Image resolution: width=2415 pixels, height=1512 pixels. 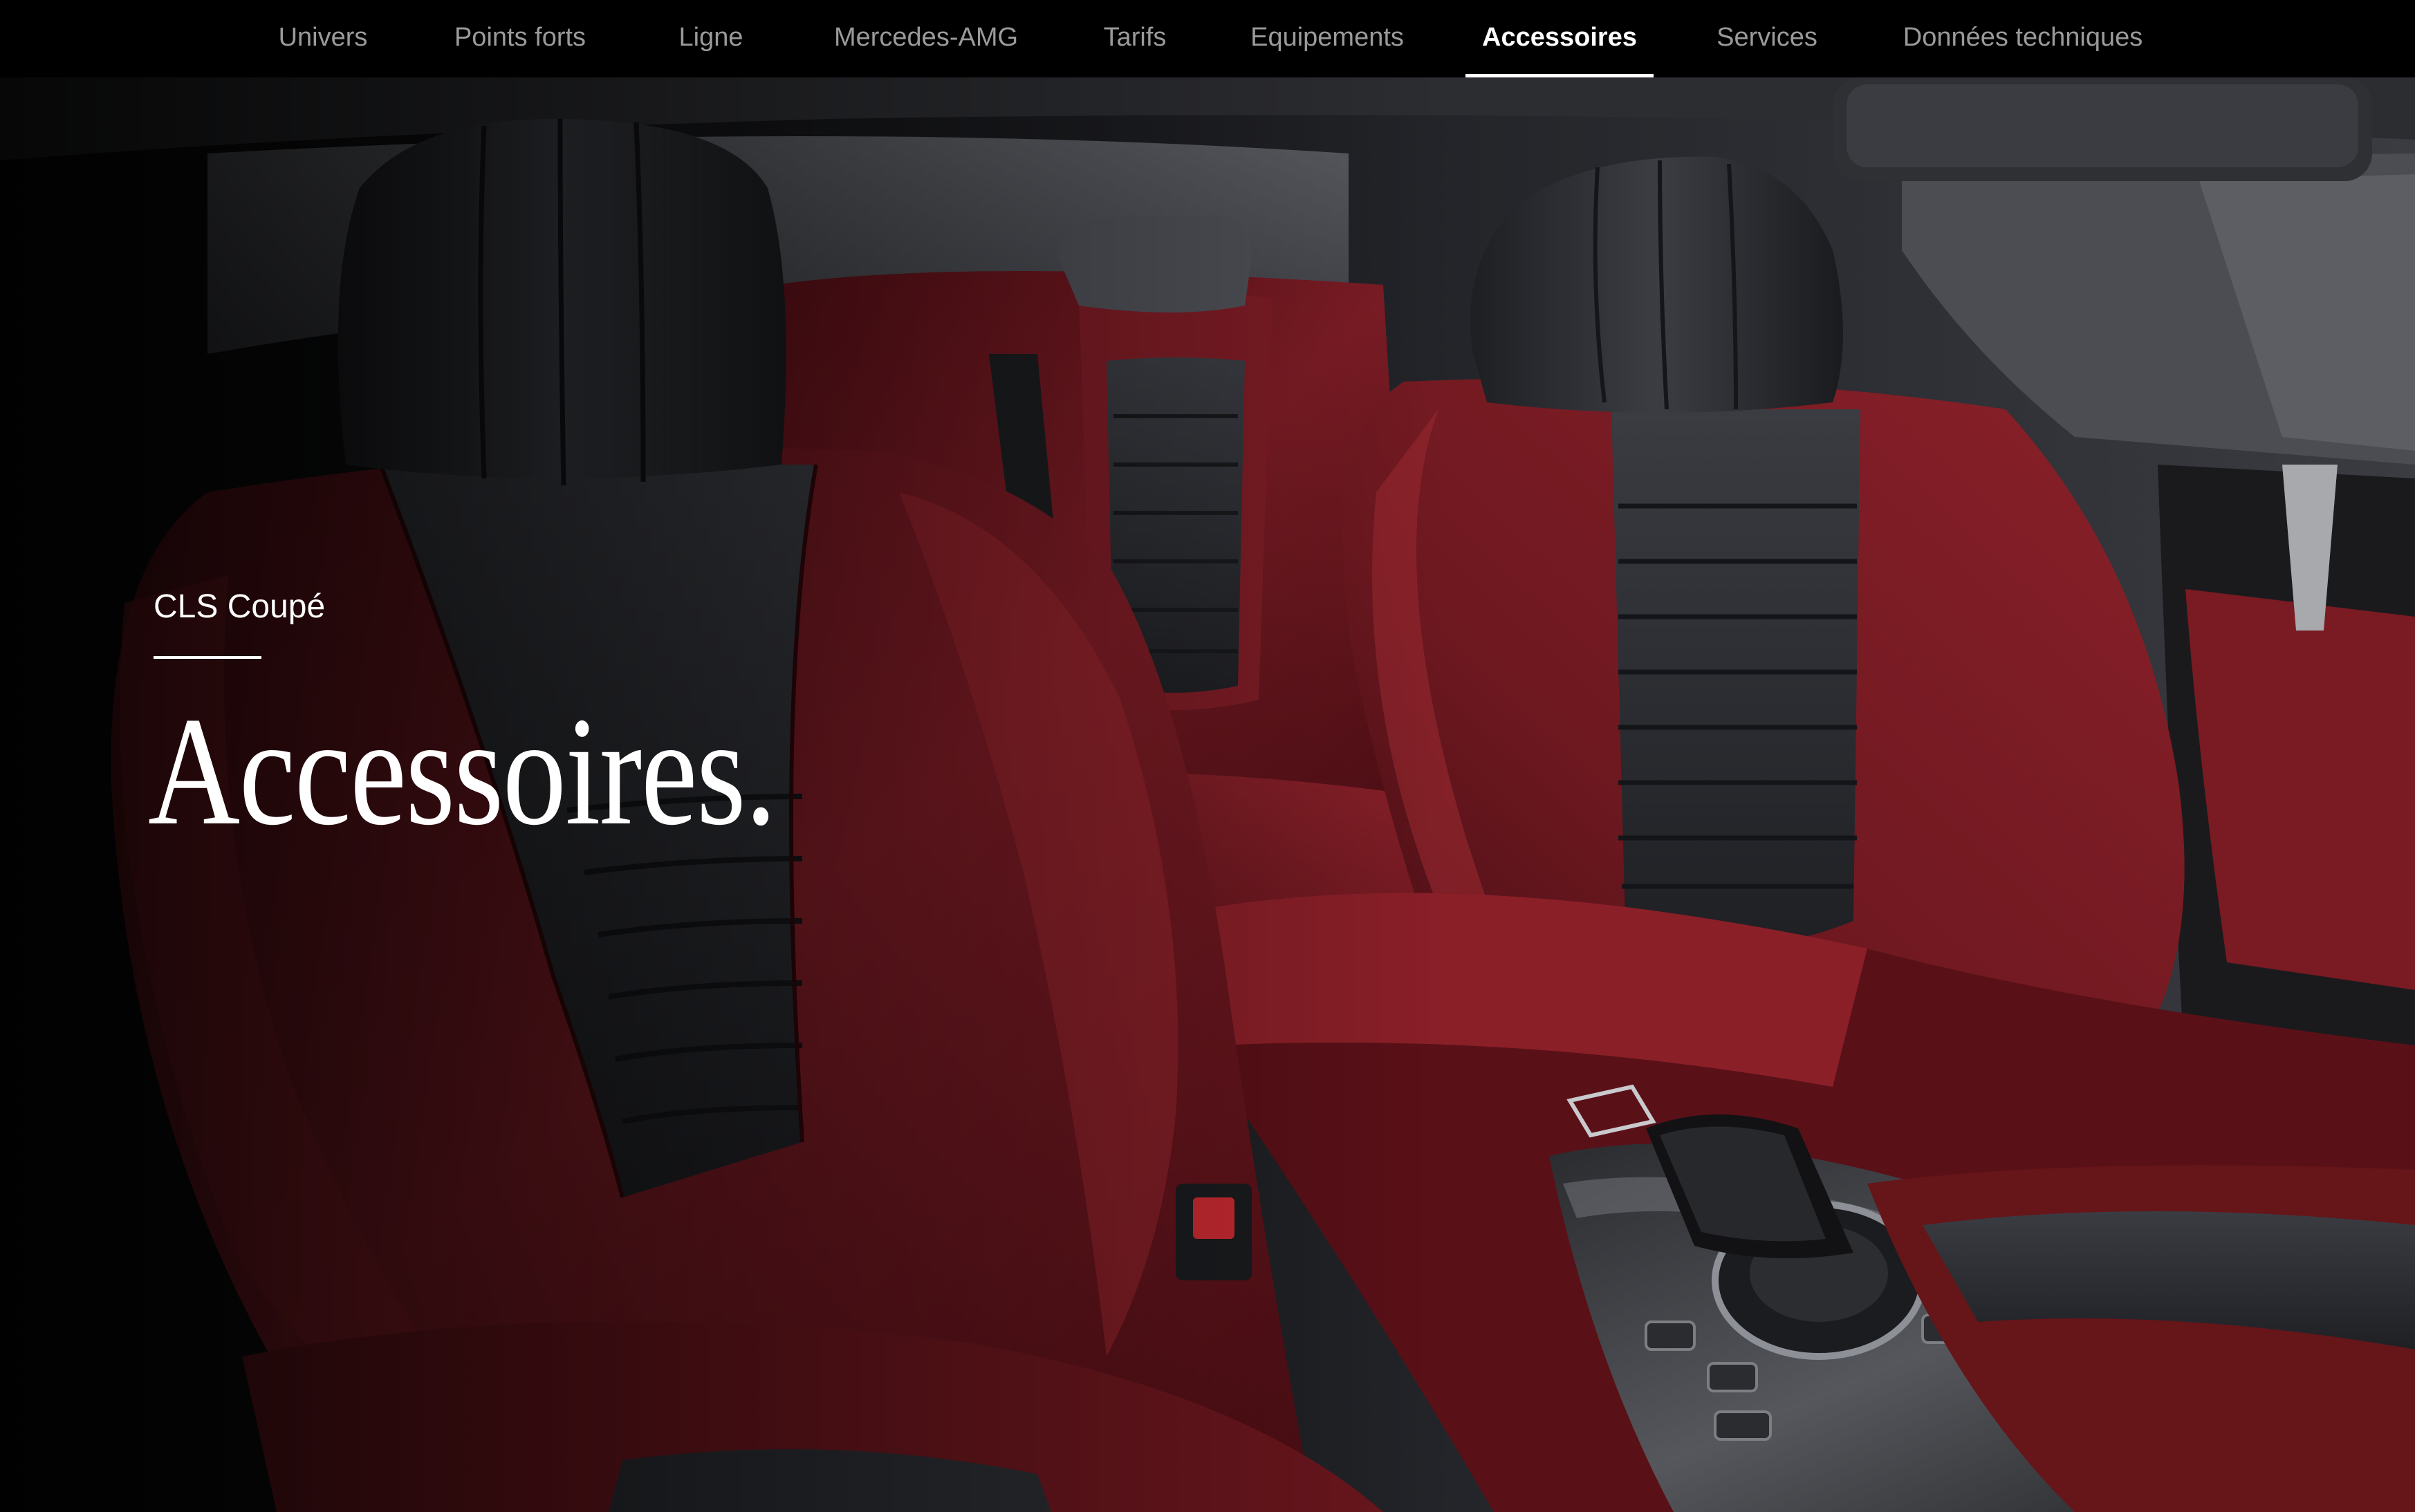 I want to click on nav-item-univers: Univers, so click(x=323, y=38).